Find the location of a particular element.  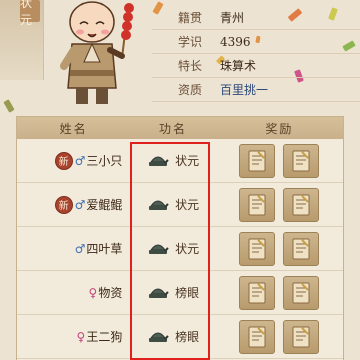

info-label: 资质 is located at coordinates (190, 90).